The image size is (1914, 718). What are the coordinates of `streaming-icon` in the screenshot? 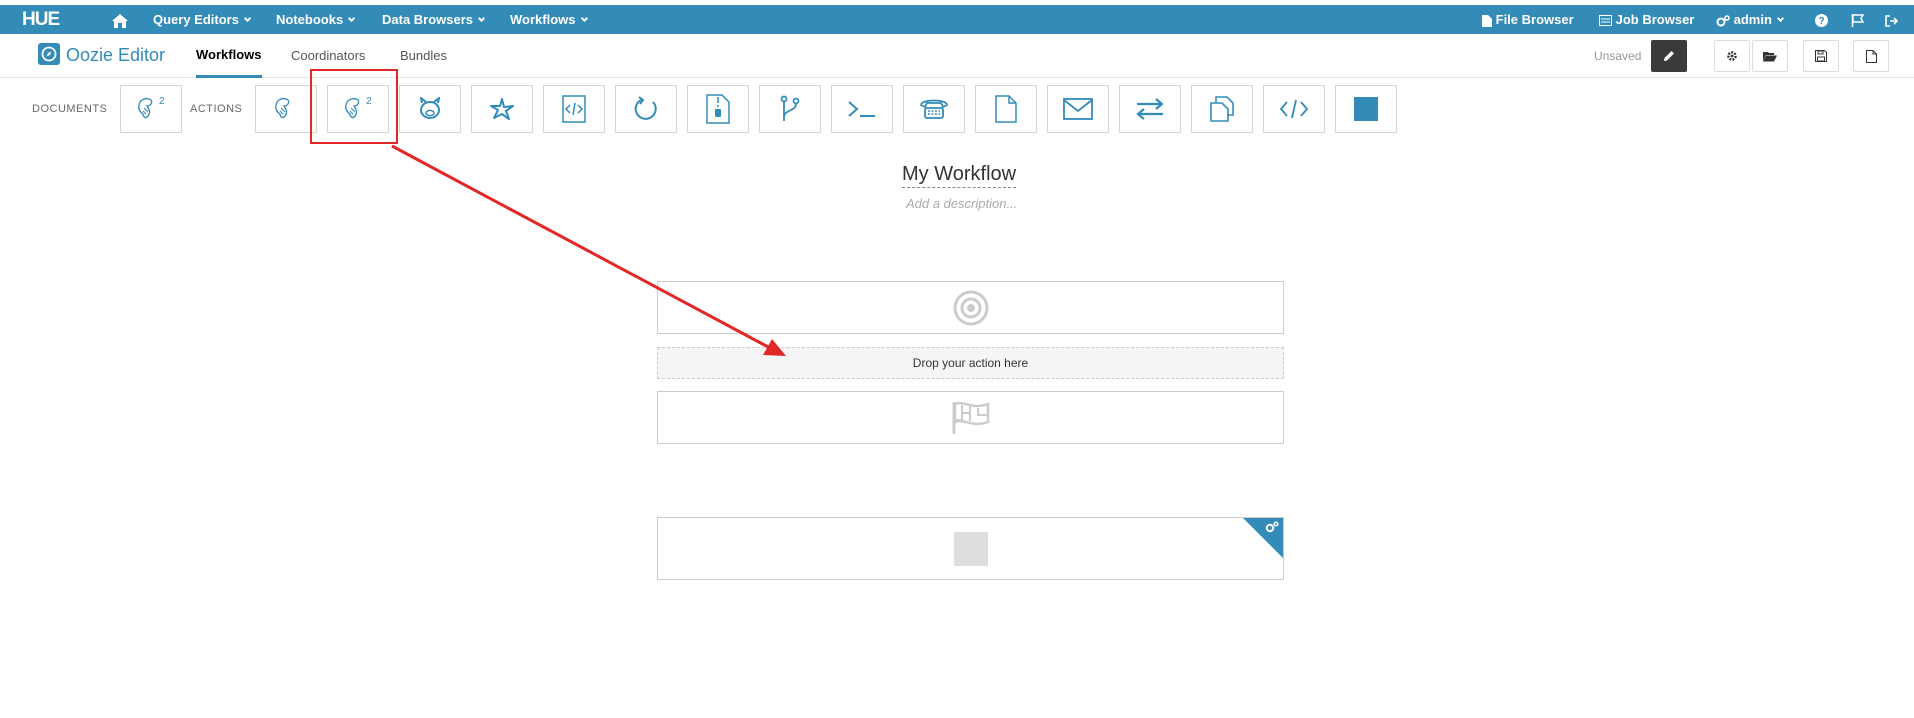 It's located at (1150, 109).